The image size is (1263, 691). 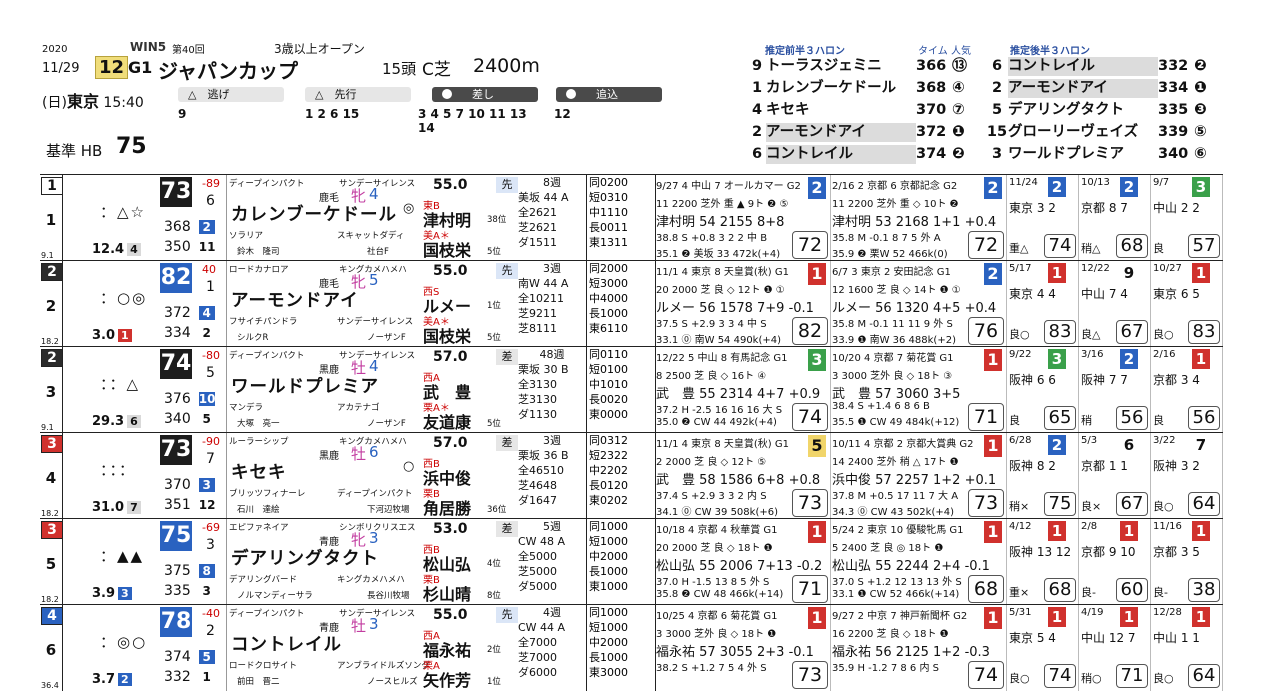 I want to click on odds-value: 3.9, so click(x=104, y=593).